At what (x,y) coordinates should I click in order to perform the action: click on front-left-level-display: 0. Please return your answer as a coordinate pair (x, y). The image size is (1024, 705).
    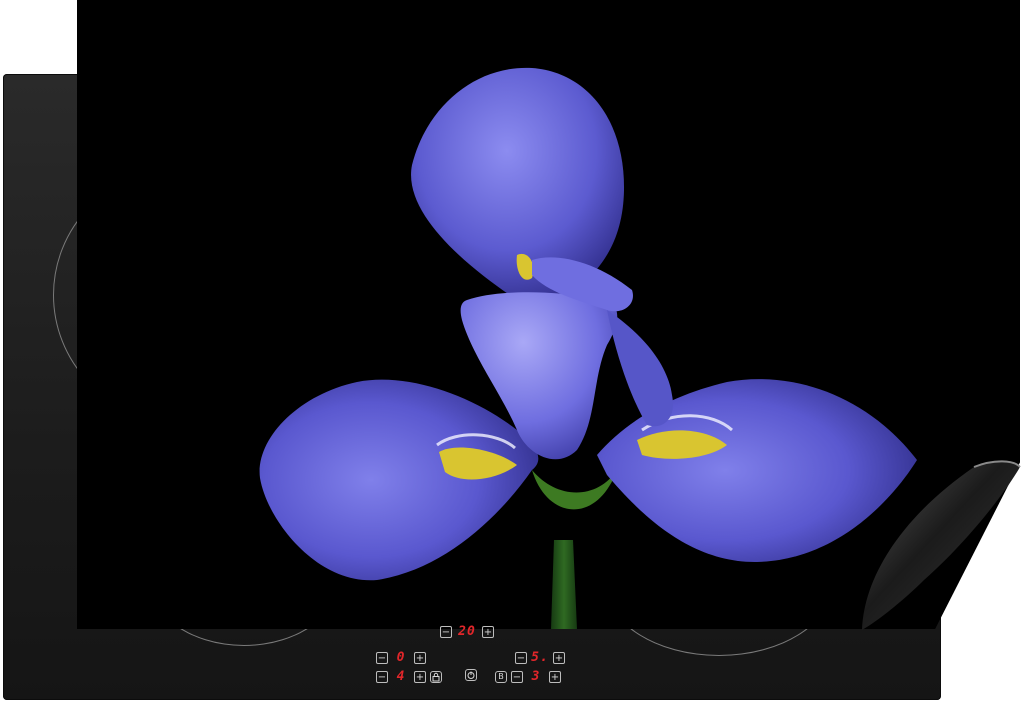
    Looking at the image, I should click on (401, 657).